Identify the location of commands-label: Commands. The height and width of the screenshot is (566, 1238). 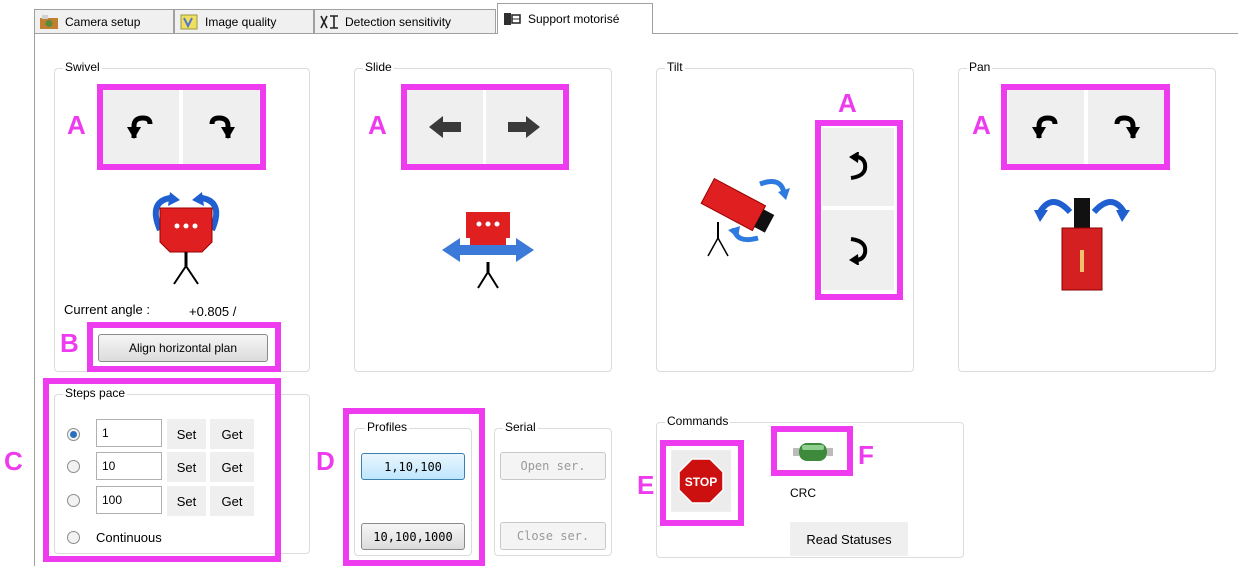
(698, 421).